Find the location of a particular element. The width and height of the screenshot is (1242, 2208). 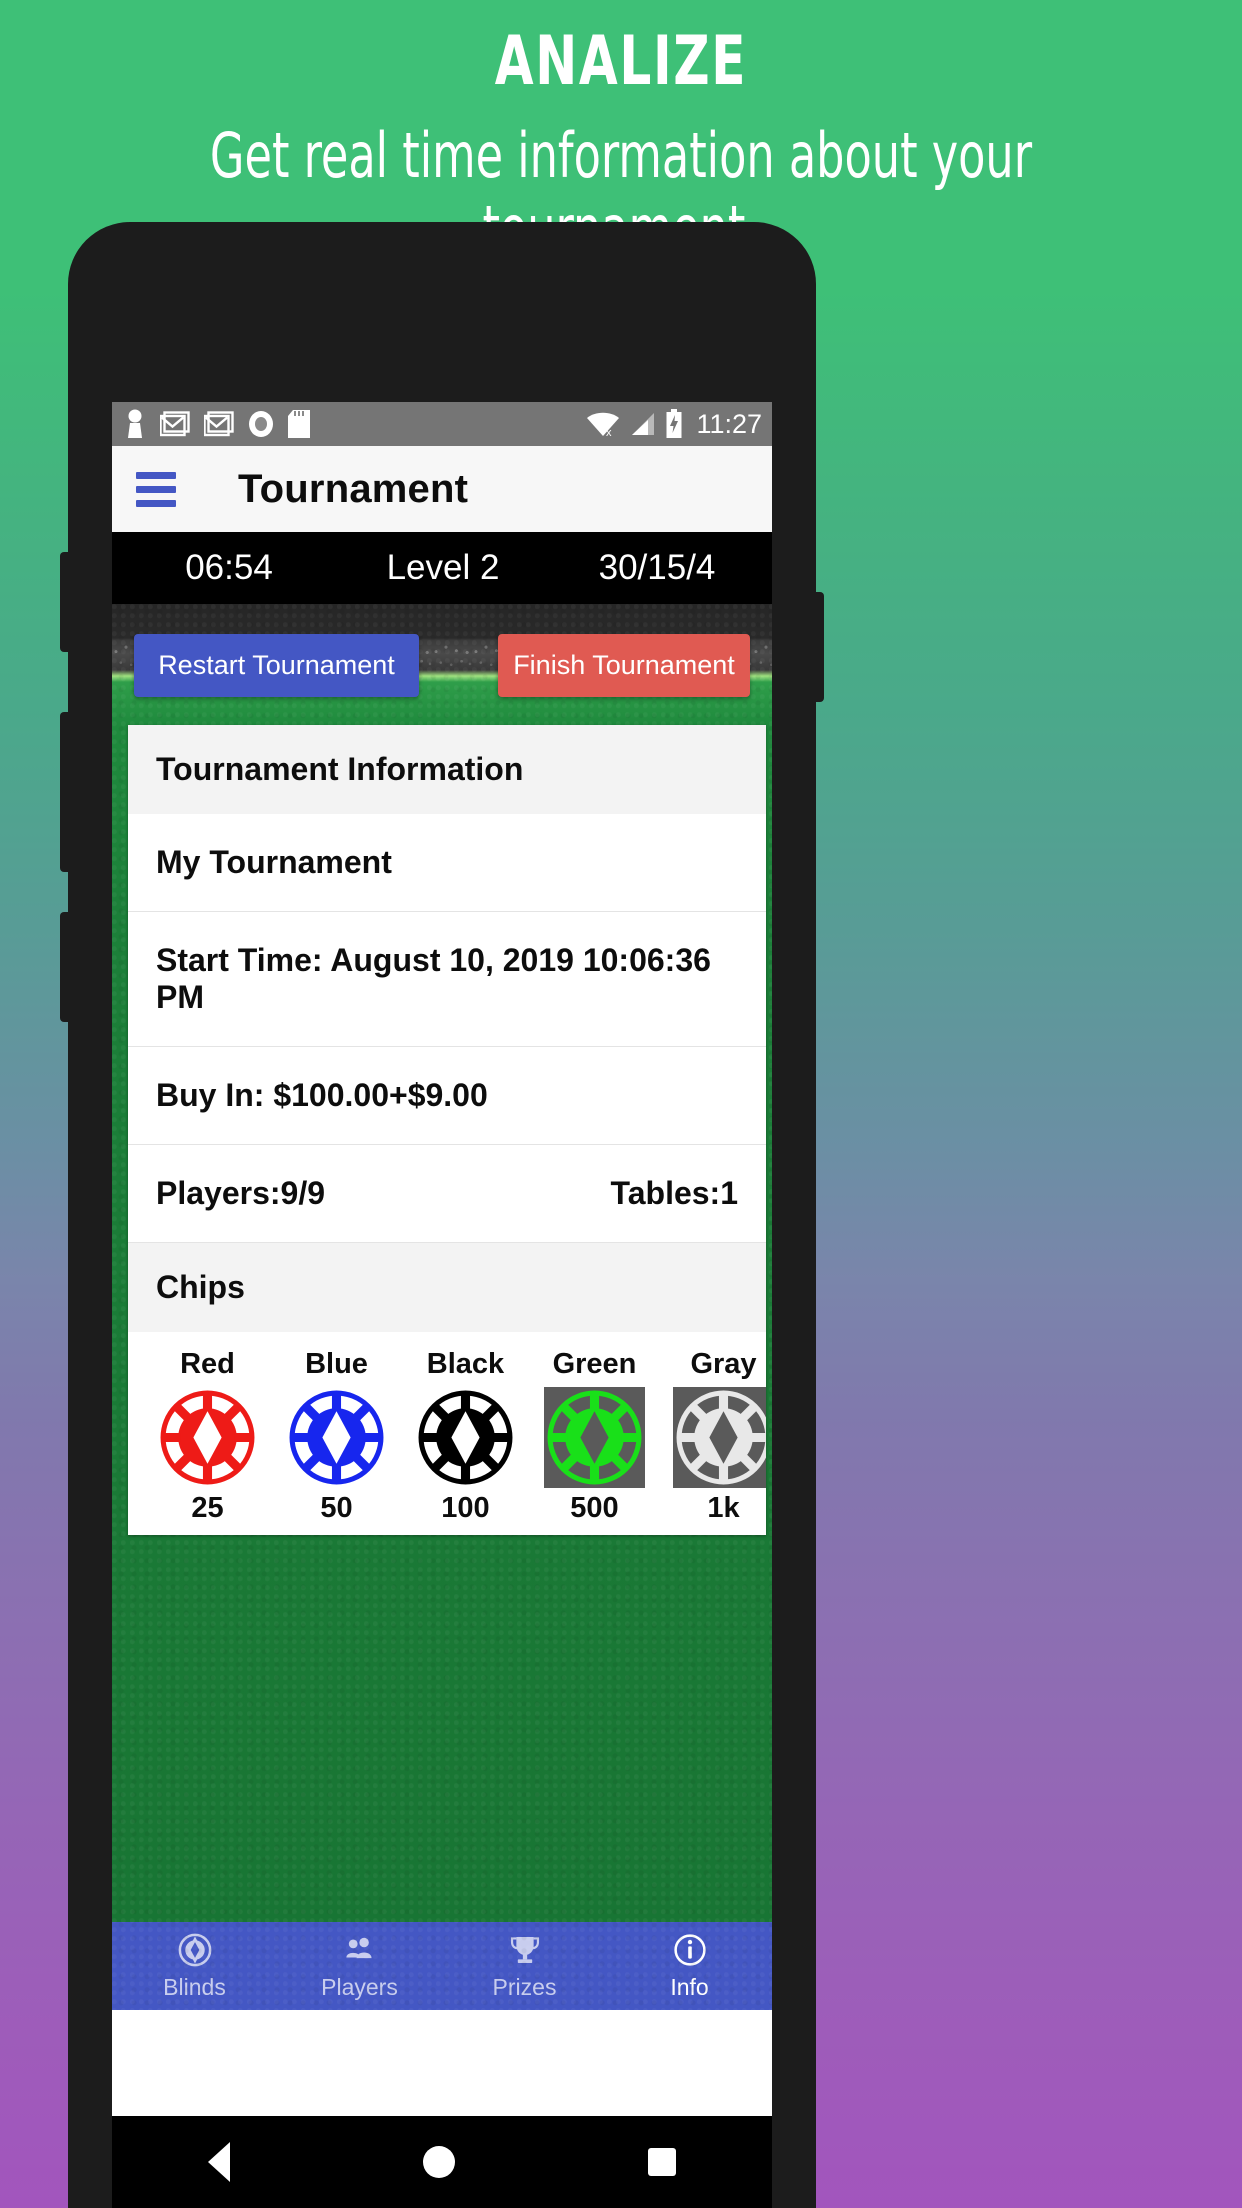

bottom-nav-item-blinds: Blinds is located at coordinates (194, 1966).